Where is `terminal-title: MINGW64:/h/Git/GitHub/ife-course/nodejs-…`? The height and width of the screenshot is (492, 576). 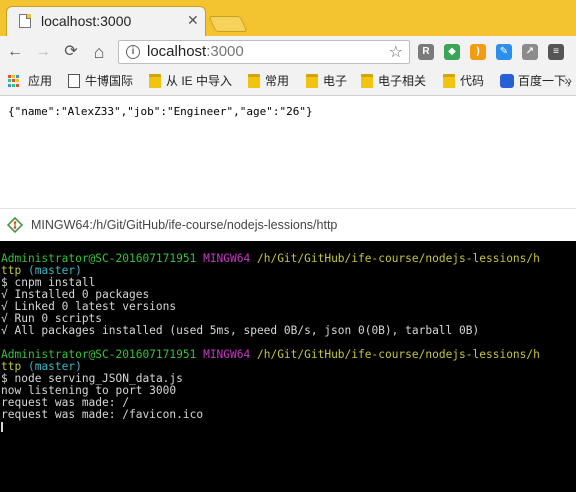 terminal-title: MINGW64:/h/Git/GitHub/ife-course/nodejs-… is located at coordinates (184, 225).